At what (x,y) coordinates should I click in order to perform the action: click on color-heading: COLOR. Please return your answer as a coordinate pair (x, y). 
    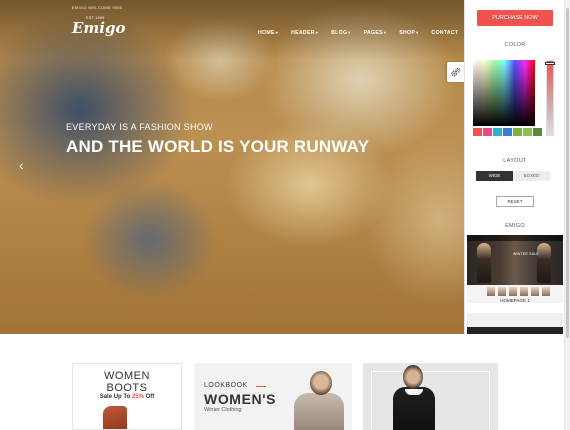
    Looking at the image, I should click on (515, 45).